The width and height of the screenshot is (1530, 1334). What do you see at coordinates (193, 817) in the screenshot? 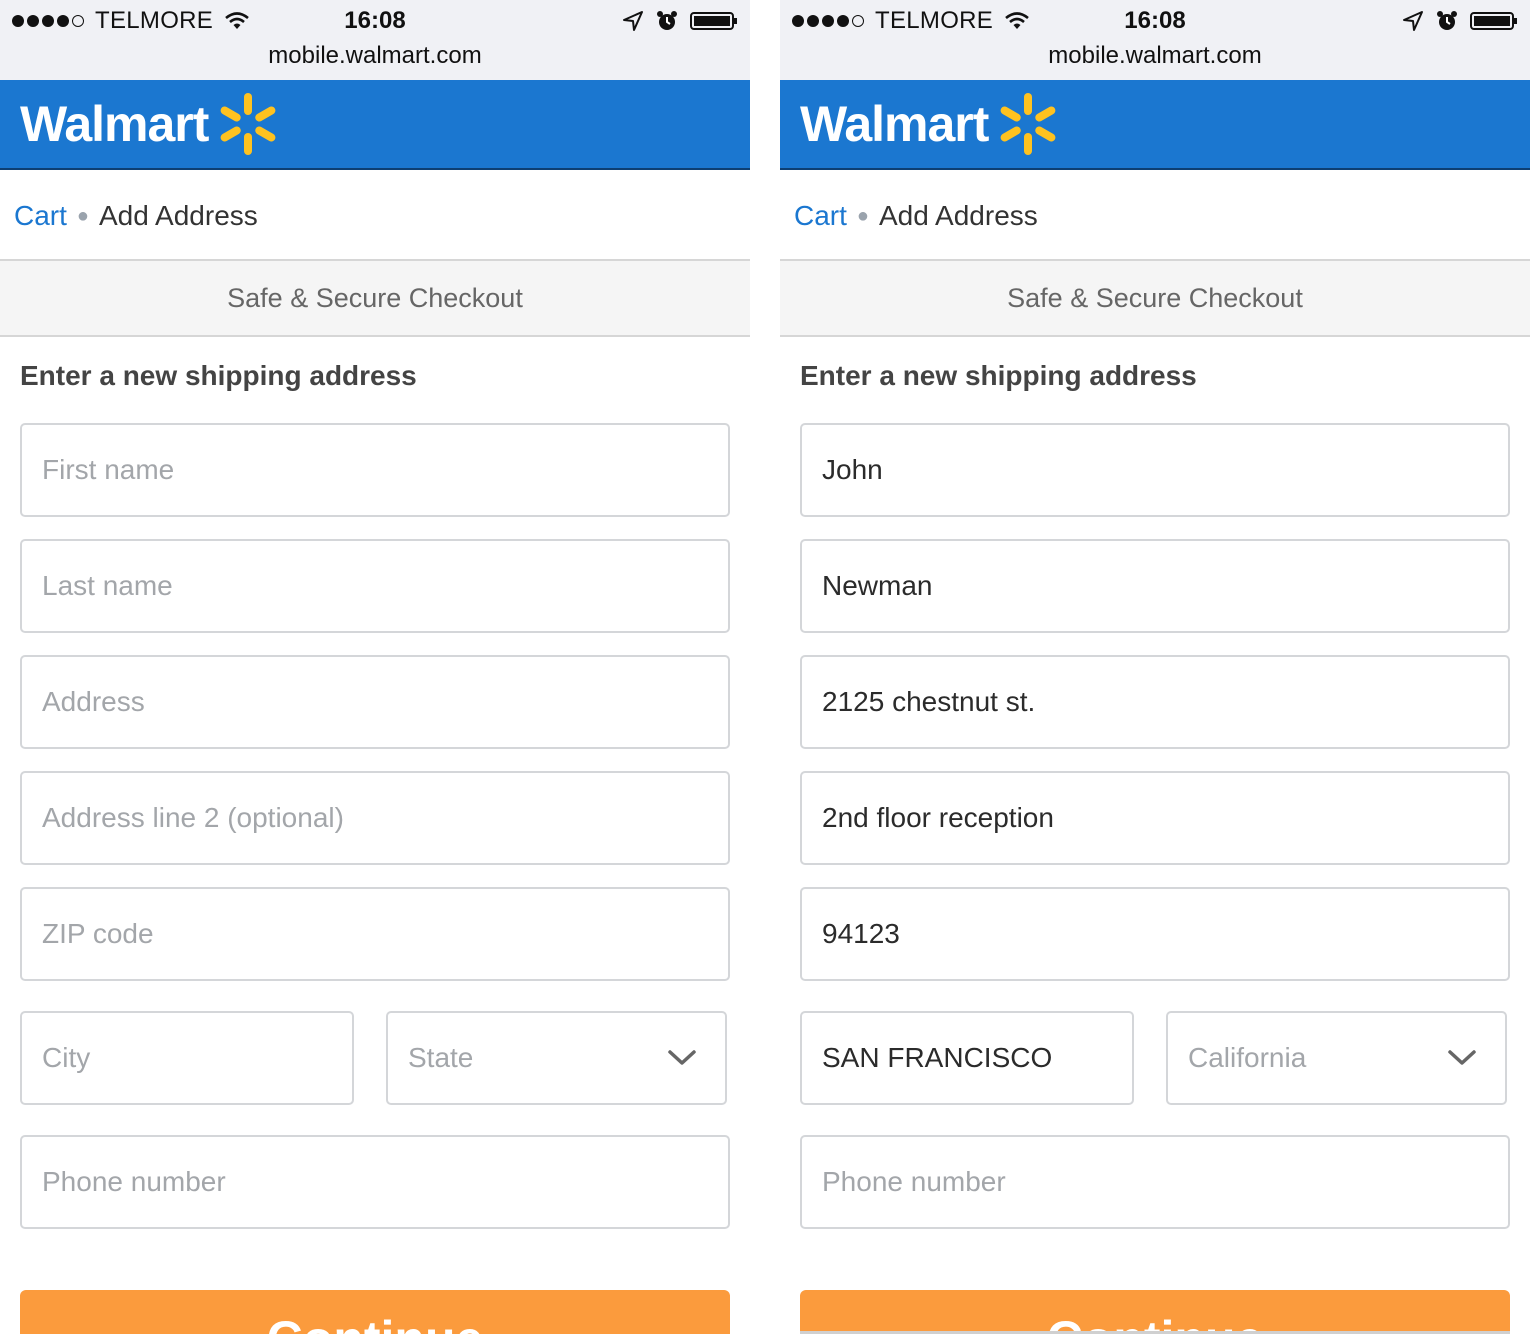
I see `address-line2-placeholder: Address line 2 (optional)` at bounding box center [193, 817].